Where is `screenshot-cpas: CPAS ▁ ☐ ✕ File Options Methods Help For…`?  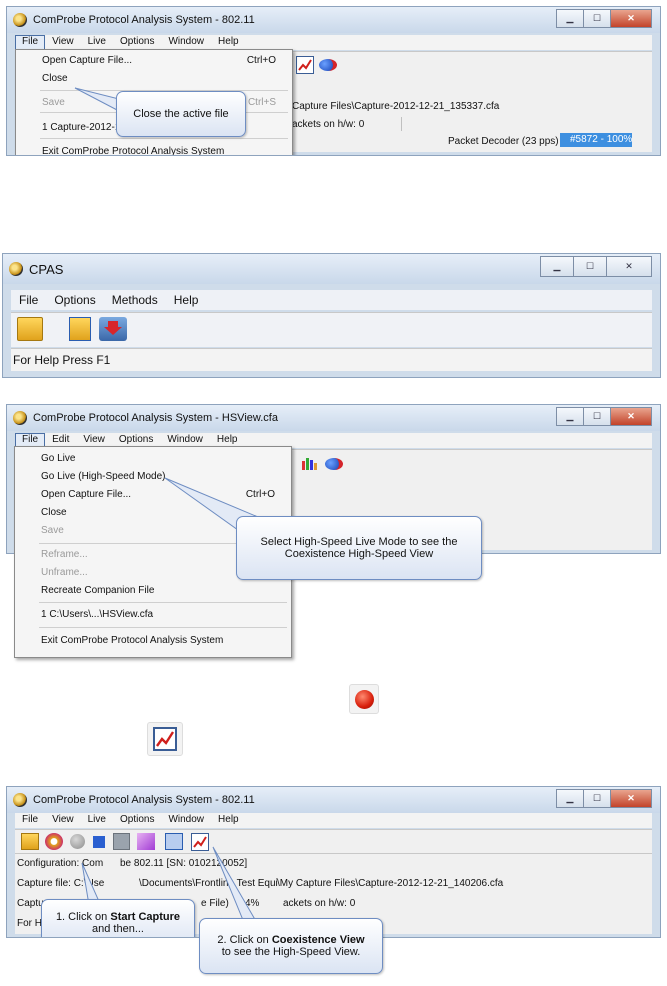 screenshot-cpas: CPAS ▁ ☐ ✕ File Options Methods Help For… is located at coordinates (331, 315).